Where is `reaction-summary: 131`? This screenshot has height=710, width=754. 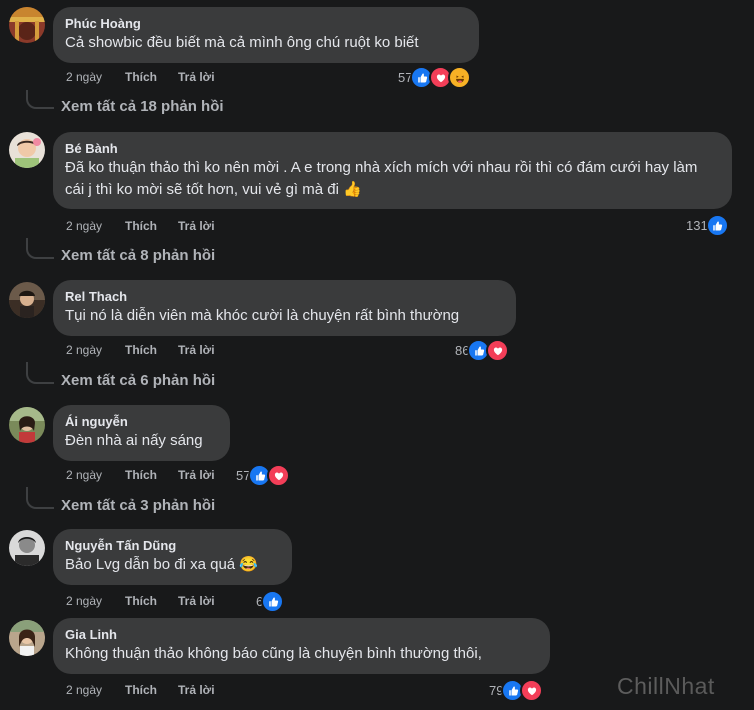 reaction-summary: 131 is located at coordinates (707, 225).